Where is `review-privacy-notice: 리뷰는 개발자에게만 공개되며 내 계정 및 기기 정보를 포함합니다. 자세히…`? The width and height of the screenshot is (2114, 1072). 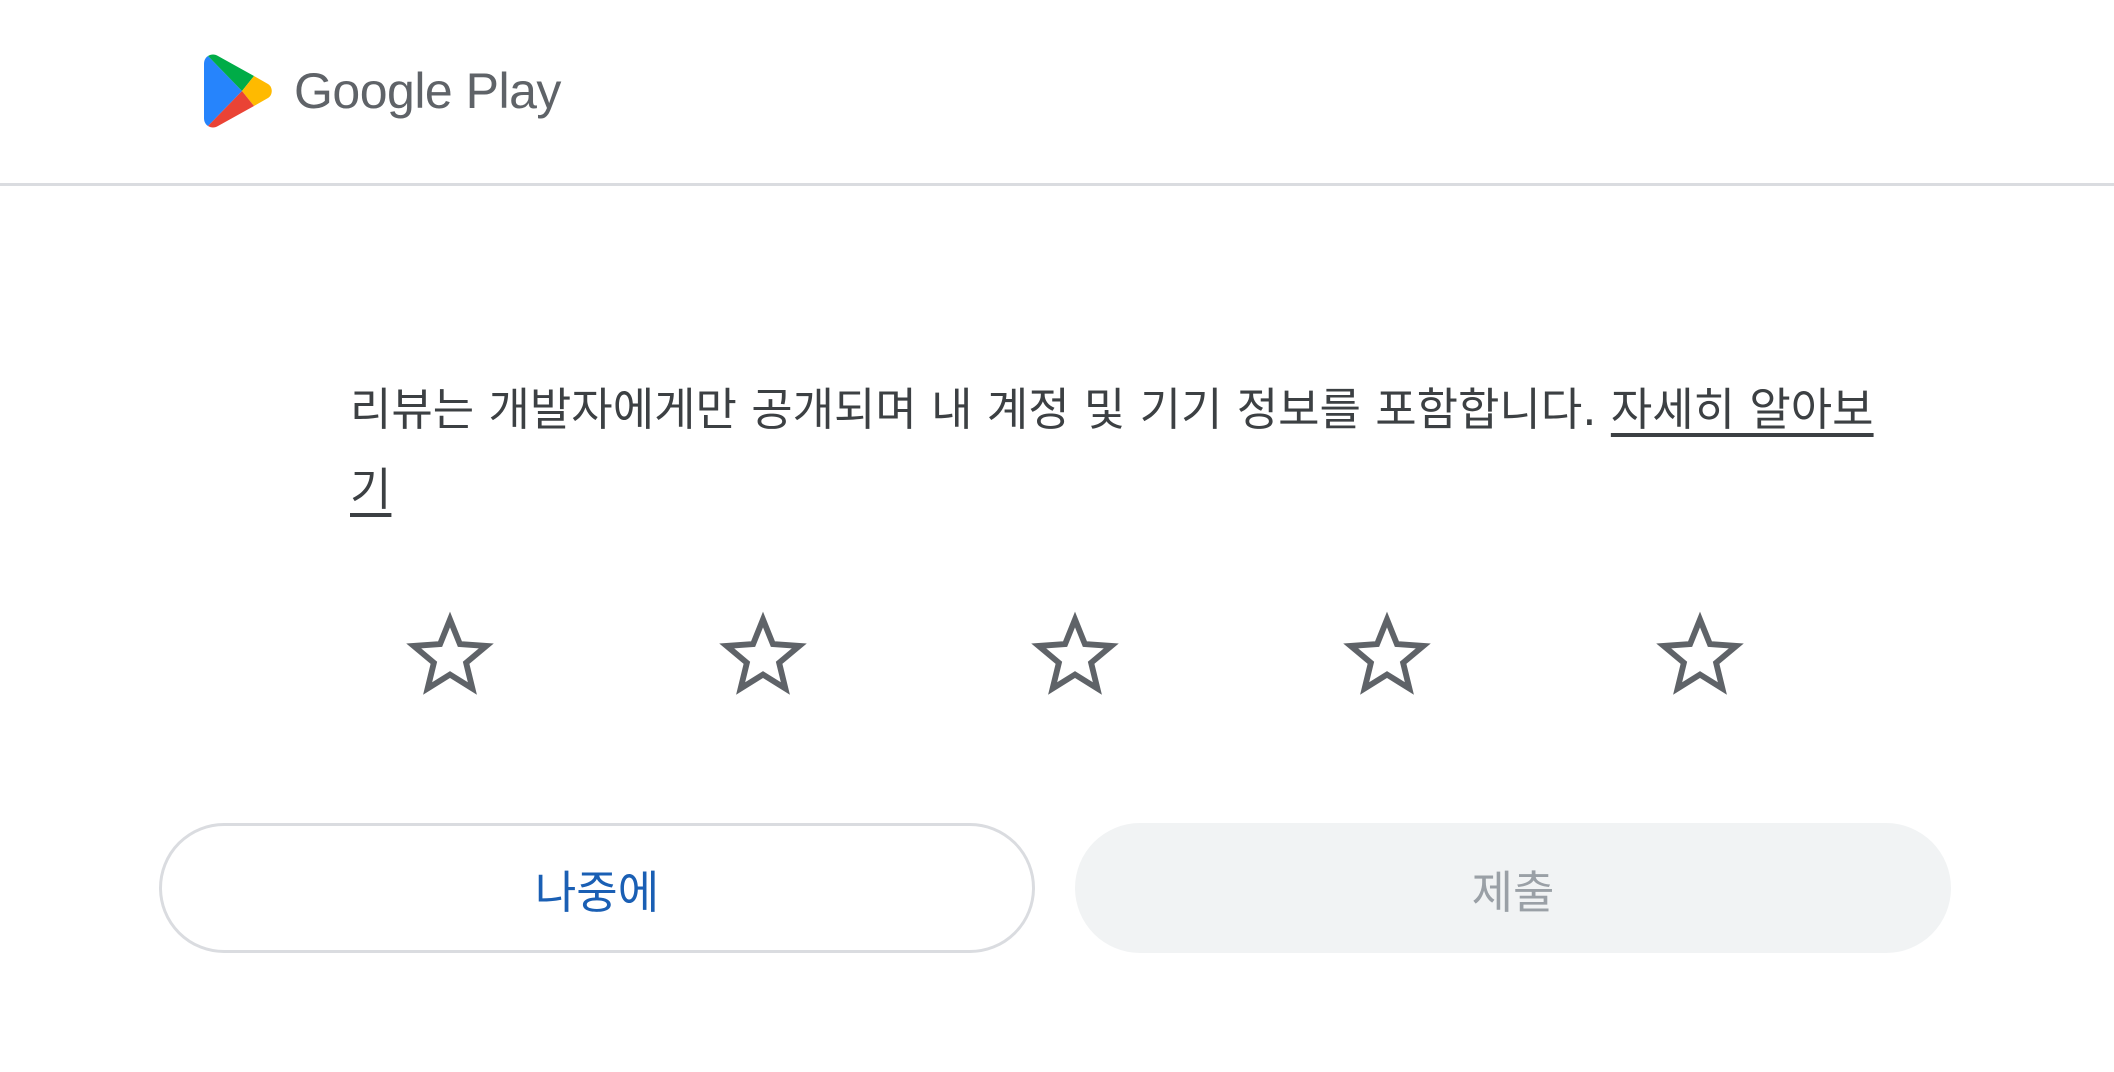 review-privacy-notice: 리뷰는 개발자에게만 공개되며 내 계정 및 기기 정보를 포함합니다. 자세히… is located at coordinates (1130, 450).